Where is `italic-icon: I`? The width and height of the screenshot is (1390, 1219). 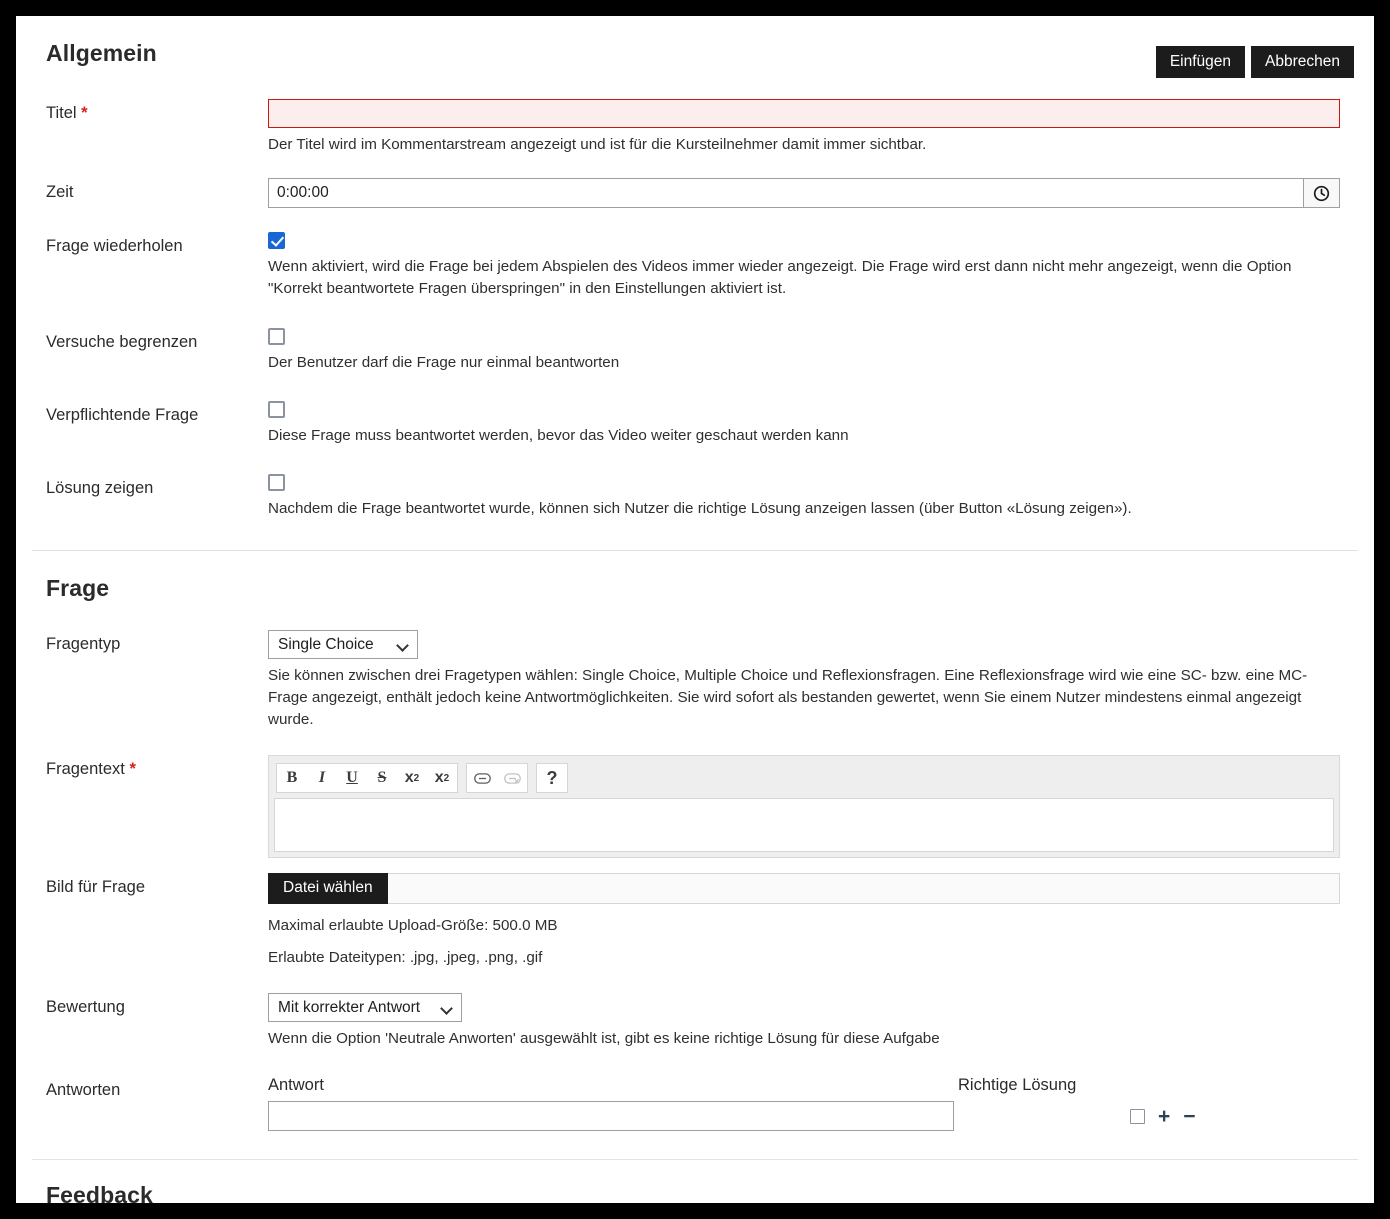
italic-icon: I is located at coordinates (322, 778).